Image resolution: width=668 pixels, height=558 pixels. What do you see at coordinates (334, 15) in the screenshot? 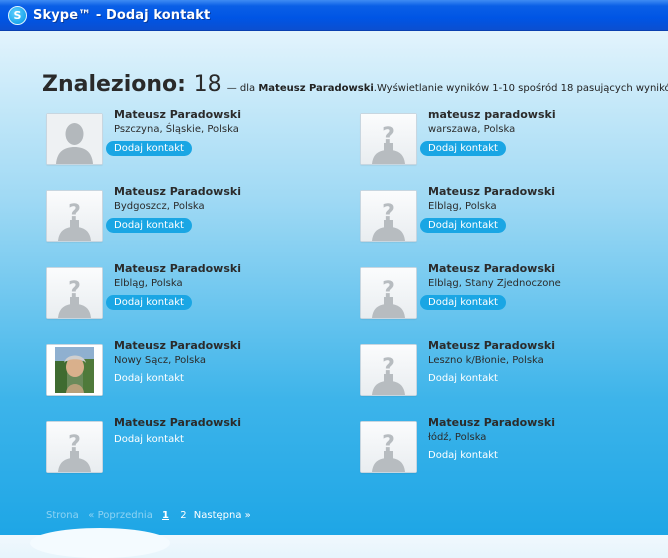
I see `title-bar: S Skype™ - Dodaj kontakt` at bounding box center [334, 15].